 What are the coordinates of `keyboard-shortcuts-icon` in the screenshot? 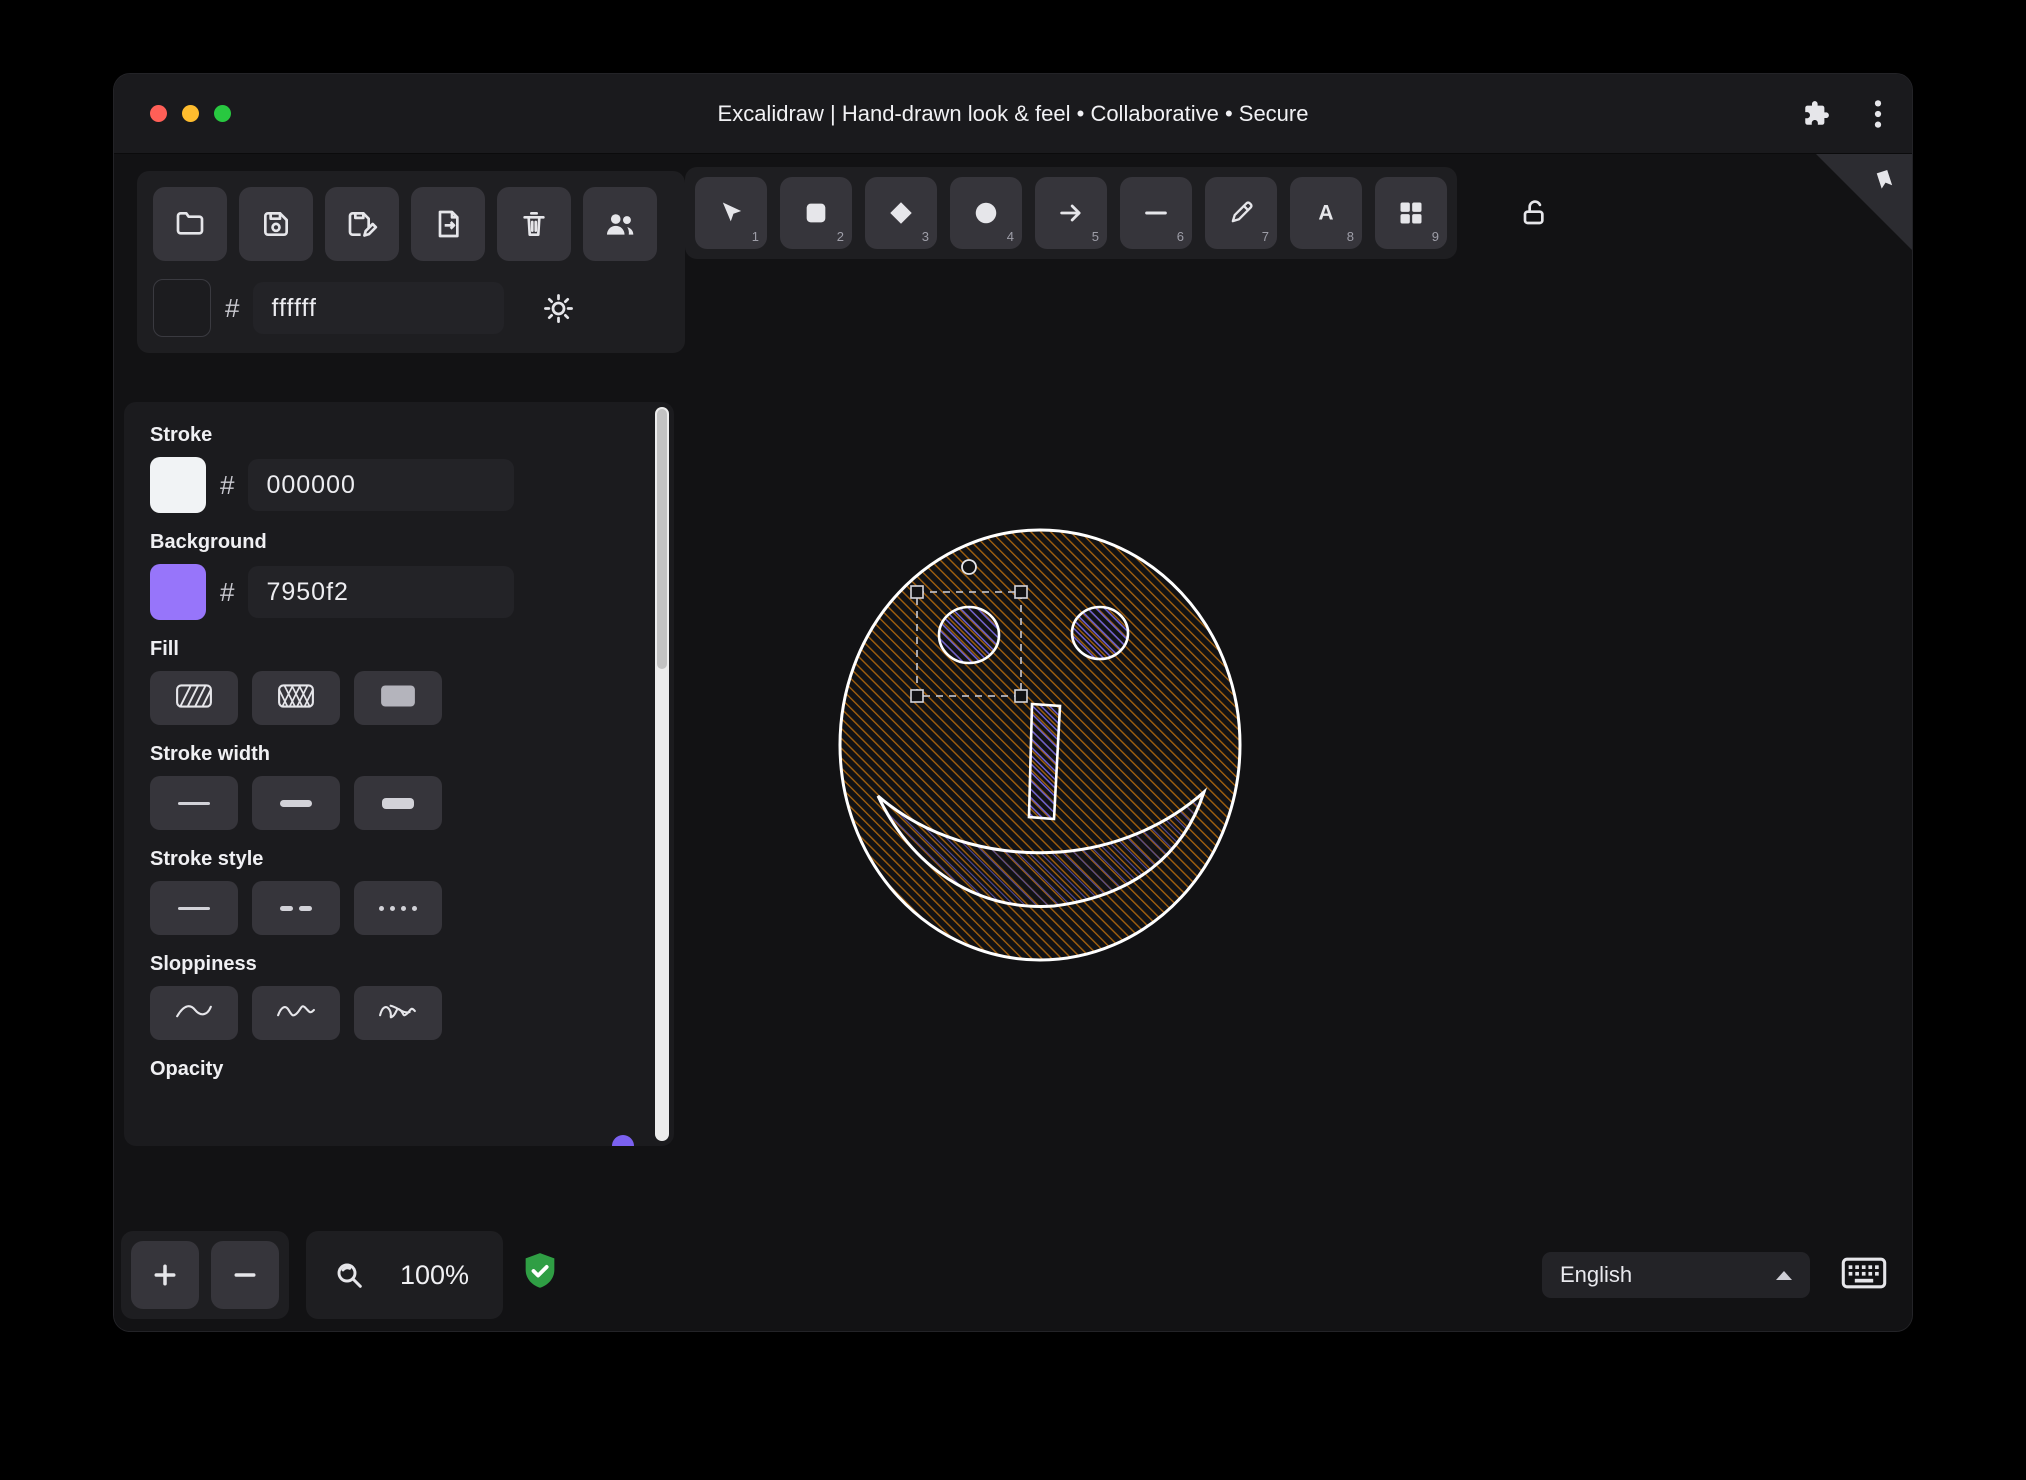 It's located at (1864, 1275).